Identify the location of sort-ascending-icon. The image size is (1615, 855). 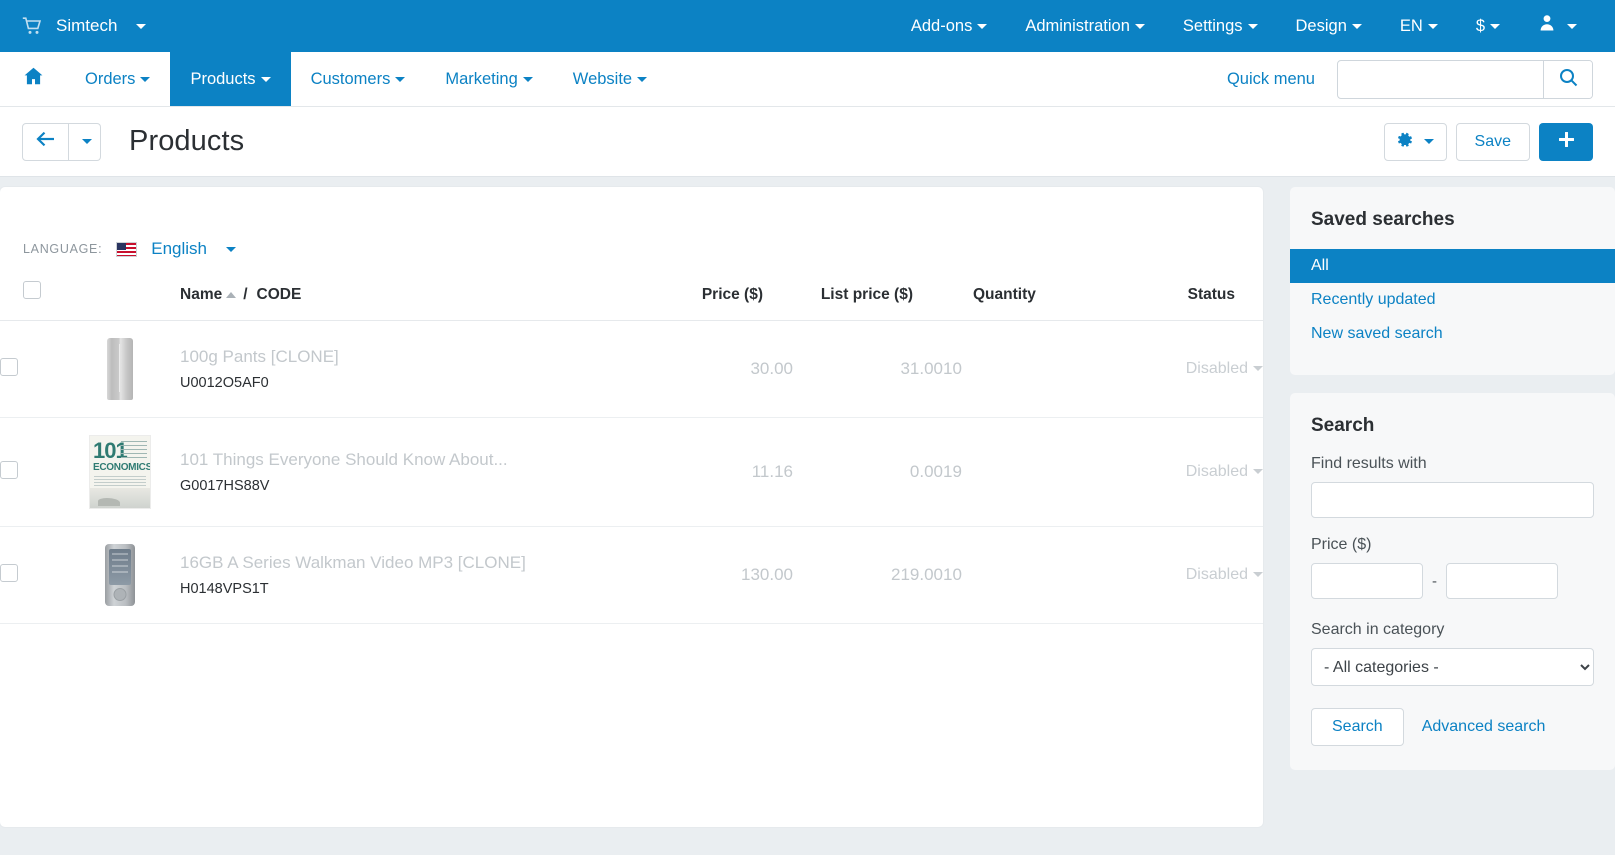
(231, 294).